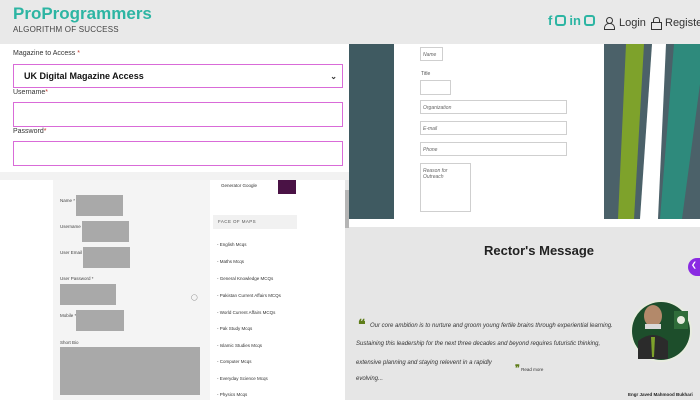 Image resolution: width=700 pixels, height=400 pixels. I want to click on name-input, so click(99, 205).